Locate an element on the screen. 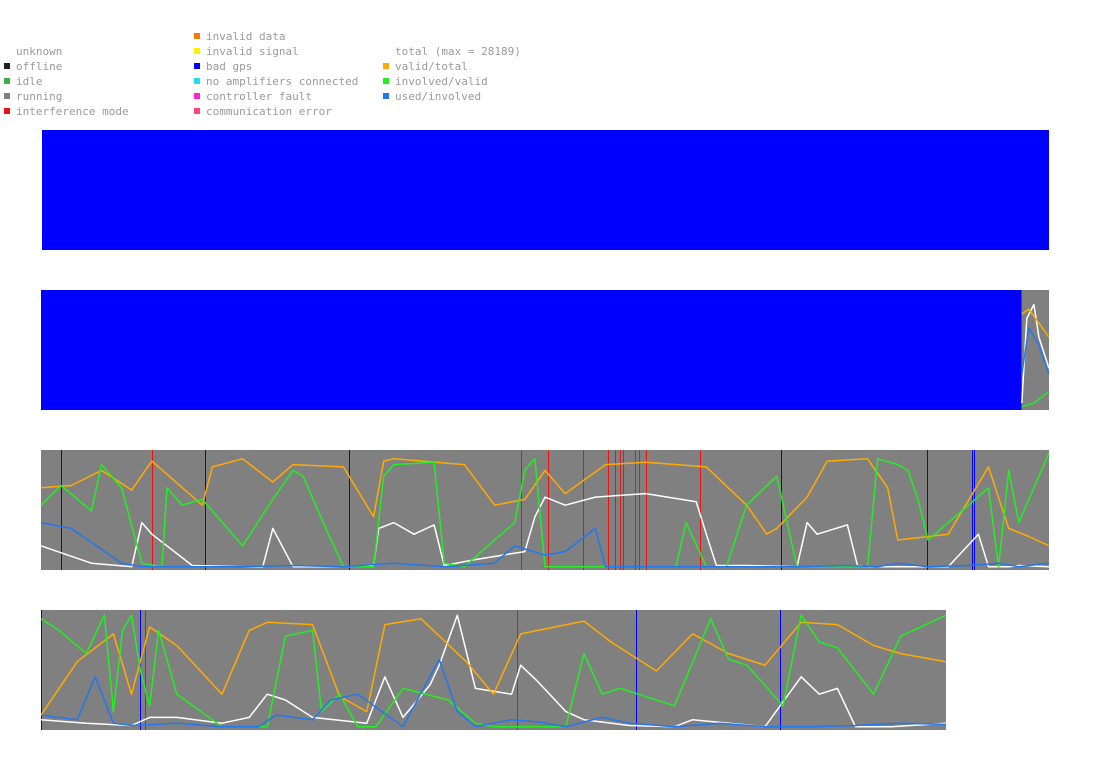 The height and width of the screenshot is (764, 1095). legend-label: interference mode is located at coordinates (72, 111).